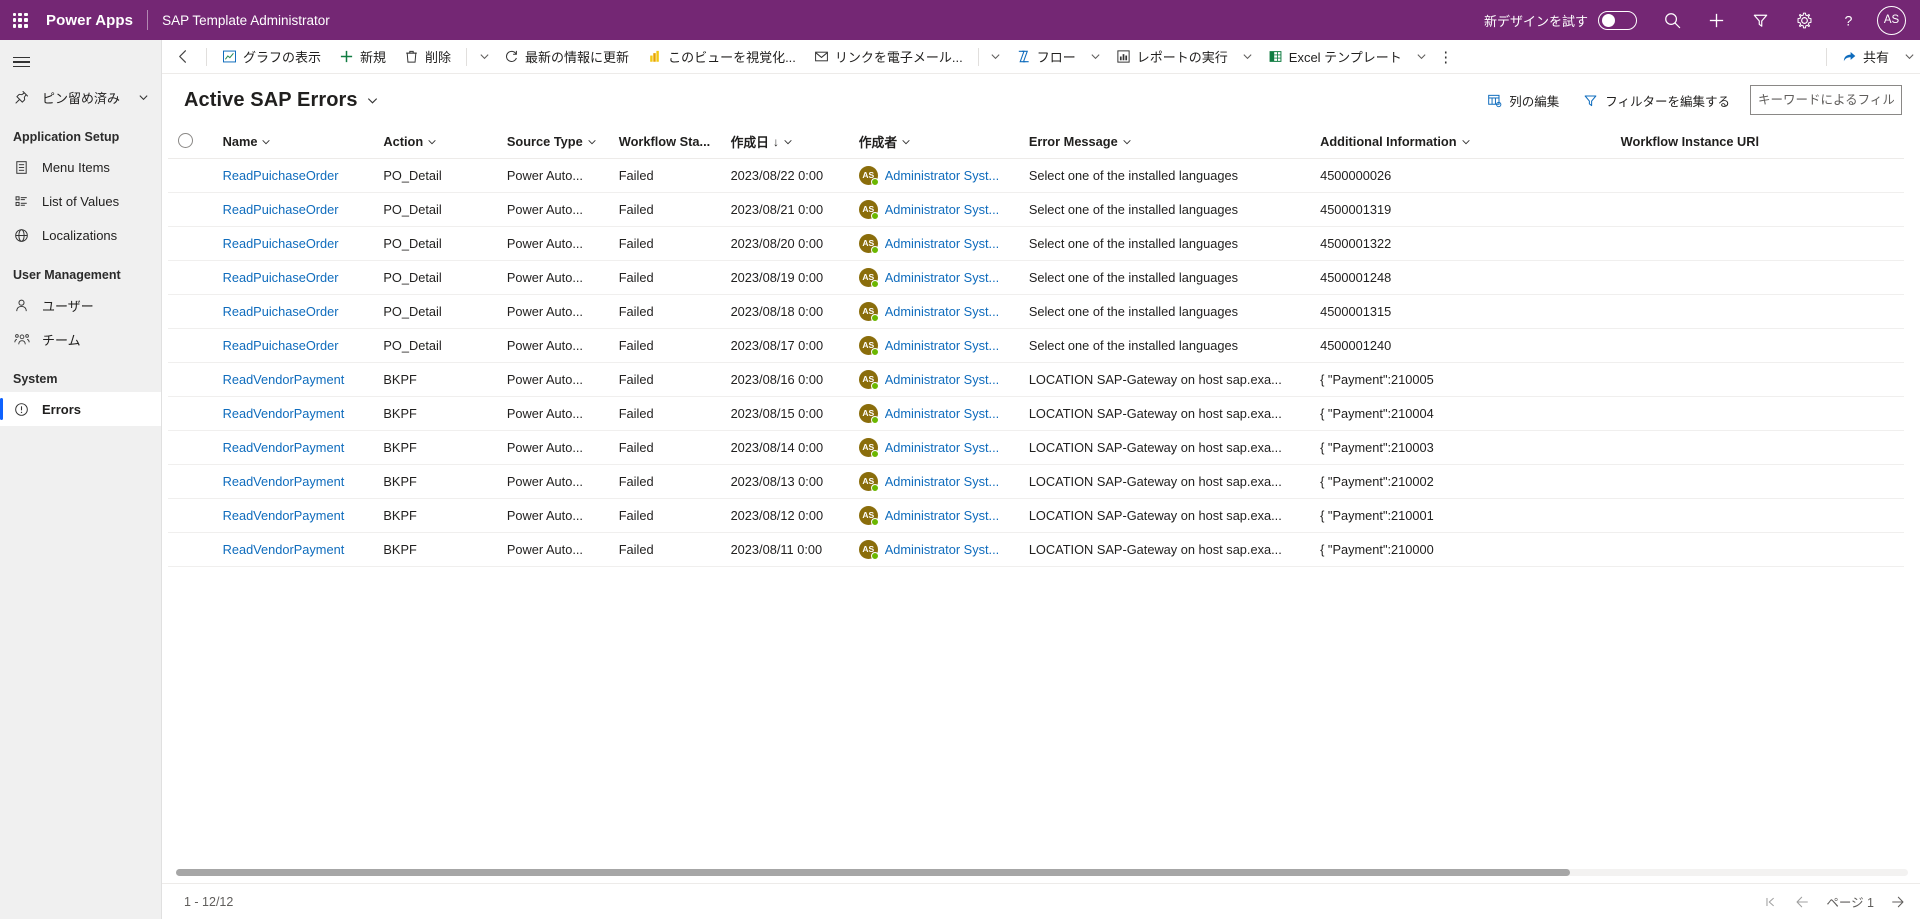 This screenshot has width=1920, height=919. What do you see at coordinates (1046, 57) in the screenshot?
I see `flow-button: フロー` at bounding box center [1046, 57].